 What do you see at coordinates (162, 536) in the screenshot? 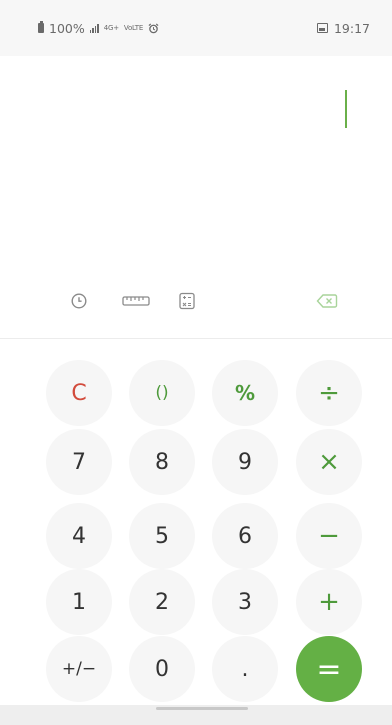
I see `digit-5-button: 5` at bounding box center [162, 536].